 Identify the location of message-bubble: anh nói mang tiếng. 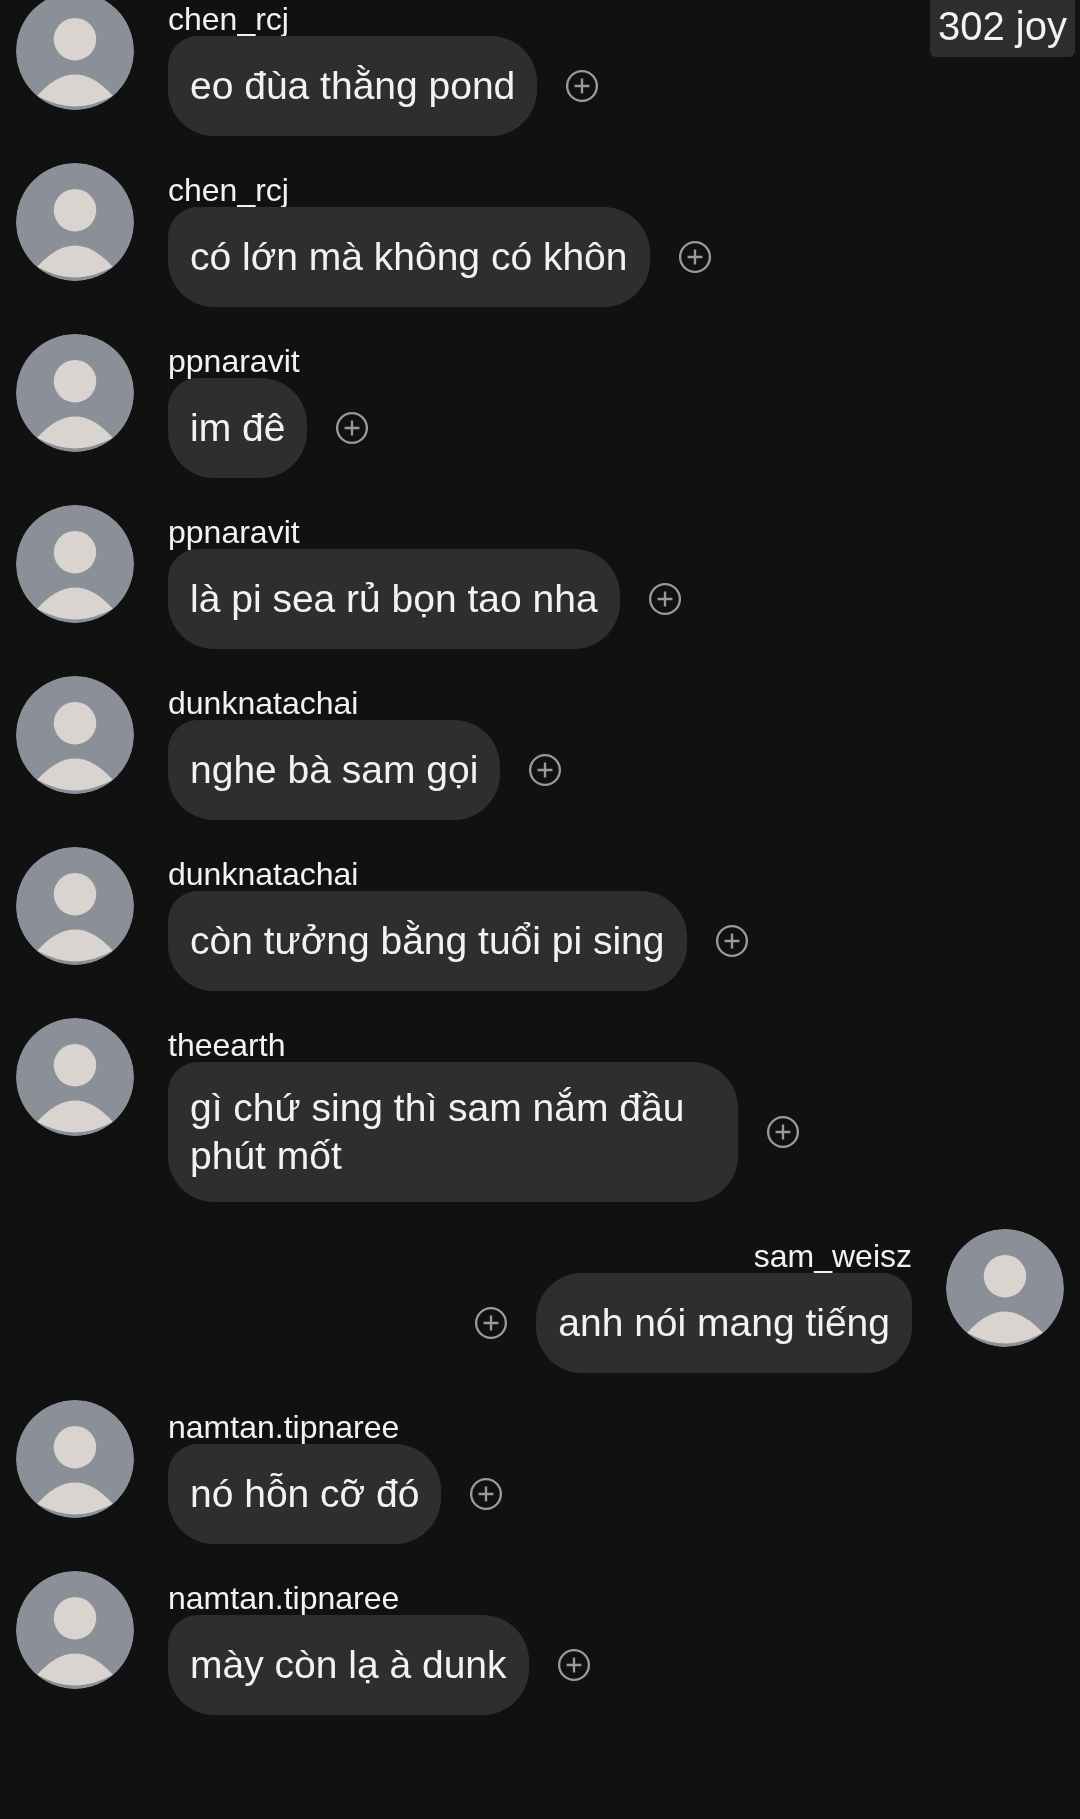
(724, 1323).